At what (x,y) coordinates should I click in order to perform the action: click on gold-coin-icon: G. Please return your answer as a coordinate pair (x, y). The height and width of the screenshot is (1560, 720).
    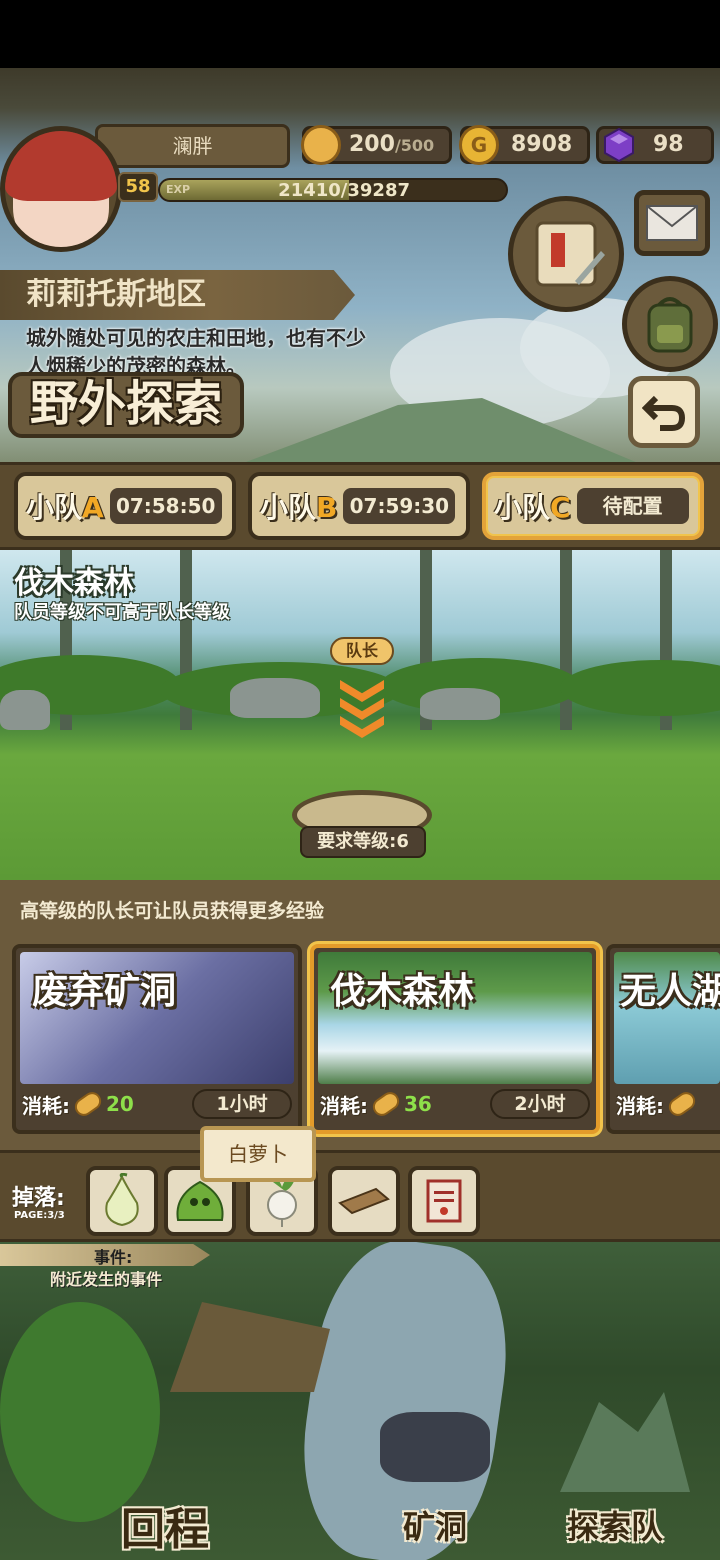
    Looking at the image, I should click on (479, 145).